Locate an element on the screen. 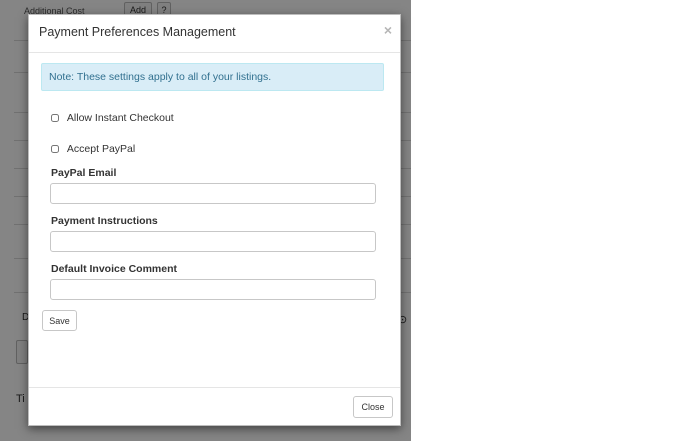  payment-instructions-field is located at coordinates (213, 241).